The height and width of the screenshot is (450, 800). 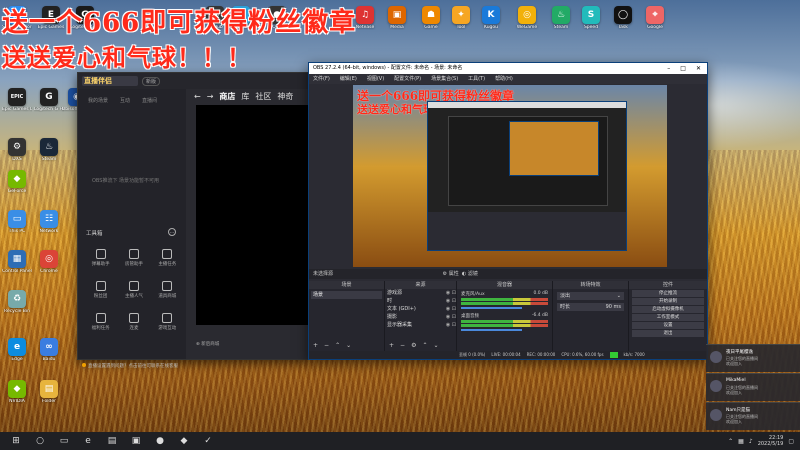 What do you see at coordinates (210, 96) in the screenshot?
I see `store-forward-icon: →` at bounding box center [210, 96].